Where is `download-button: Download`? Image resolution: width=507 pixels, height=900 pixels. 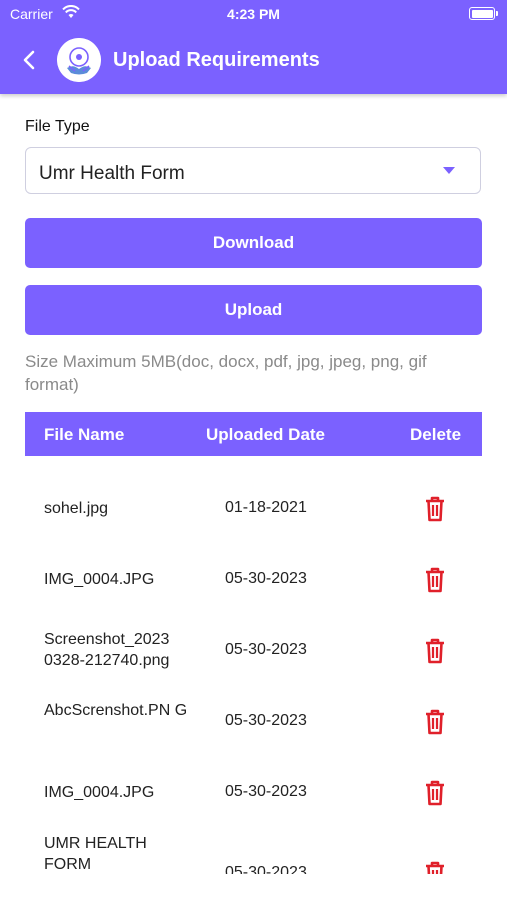
download-button: Download is located at coordinates (253, 243).